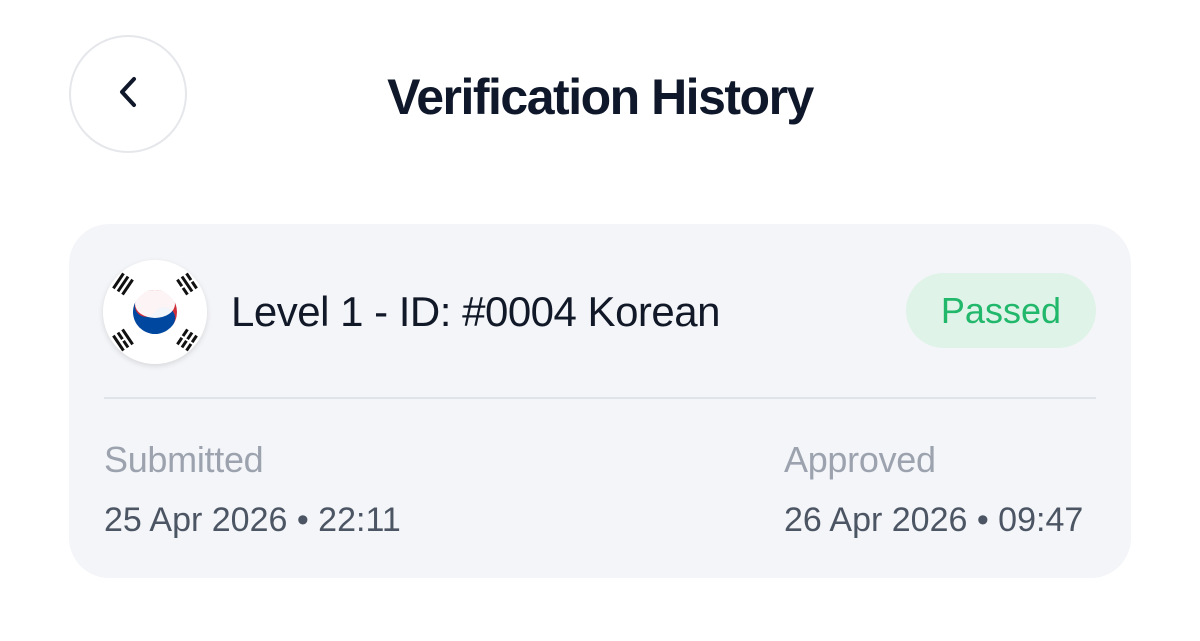 The height and width of the screenshot is (641, 1200). Describe the element at coordinates (155, 312) in the screenshot. I see `south-korea-flag-icon` at that location.